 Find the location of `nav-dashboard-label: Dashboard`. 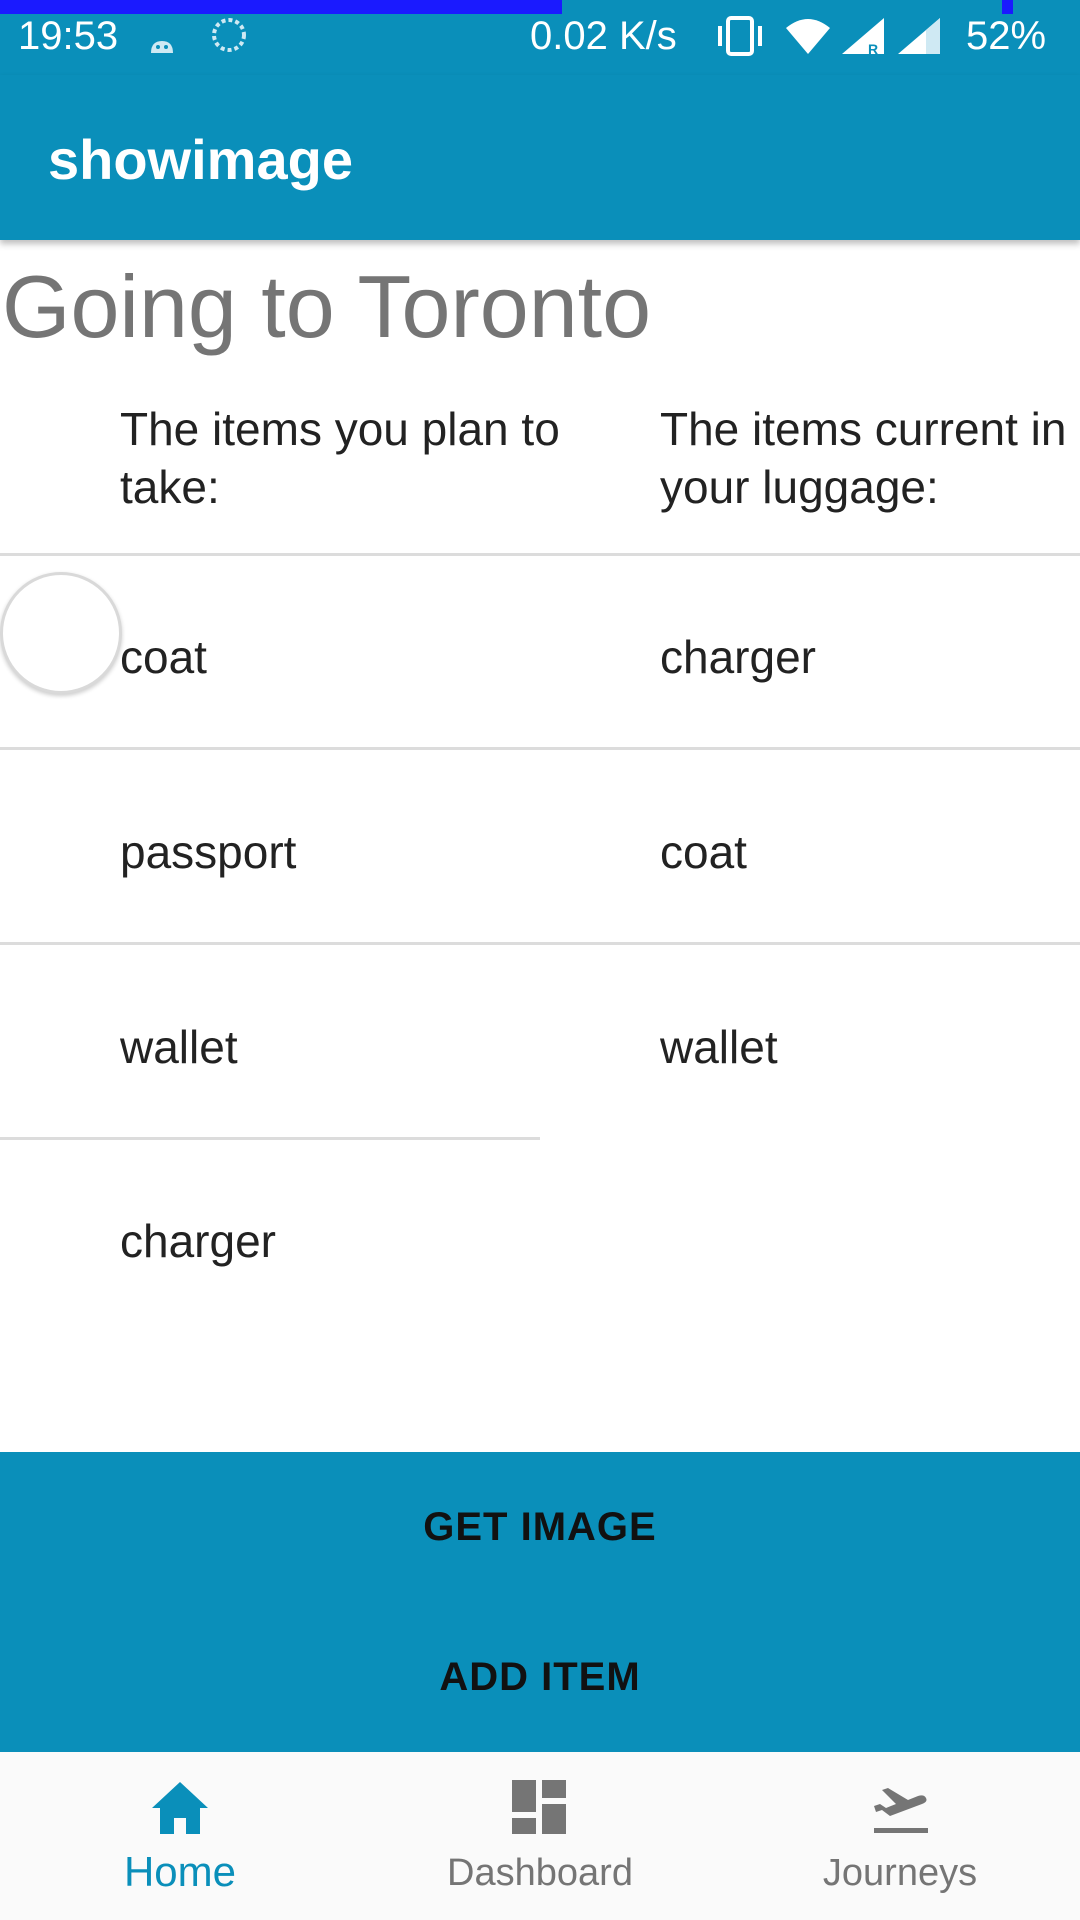

nav-dashboard-label: Dashboard is located at coordinates (540, 1873).